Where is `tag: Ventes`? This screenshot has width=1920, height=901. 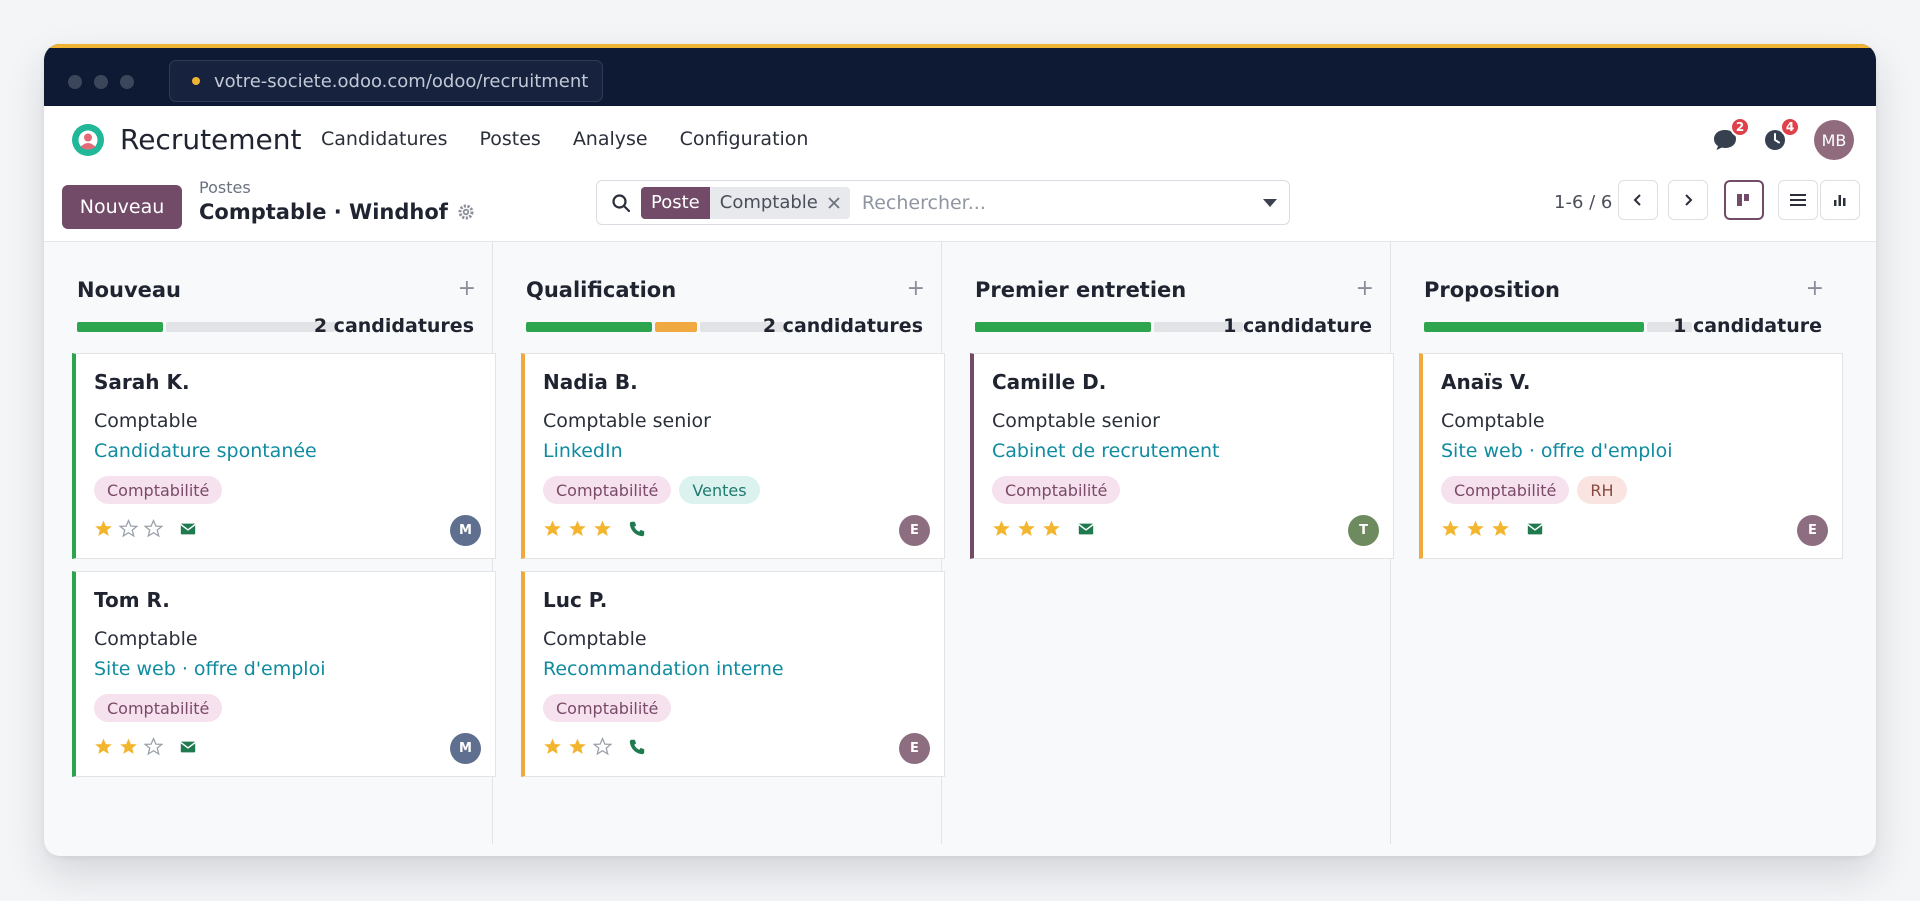
tag: Ventes is located at coordinates (719, 490).